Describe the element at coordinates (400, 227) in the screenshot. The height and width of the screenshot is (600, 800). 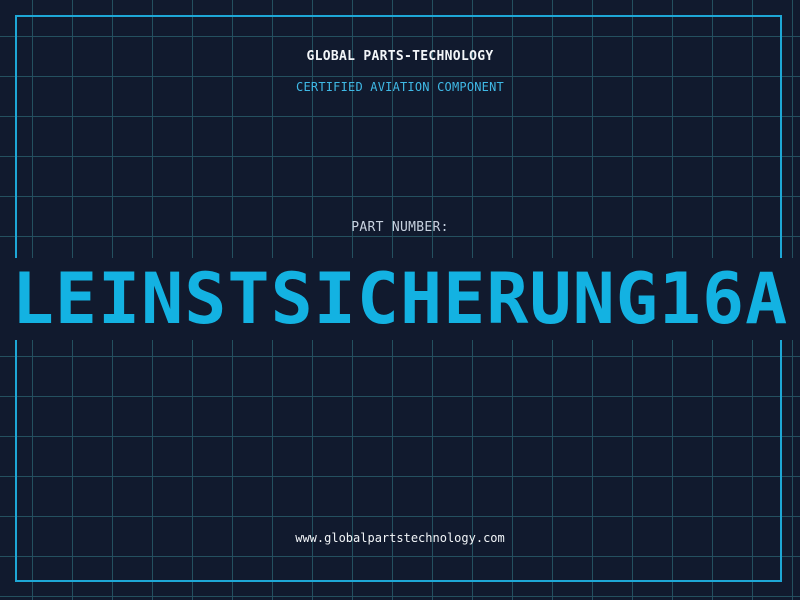
I see `part-number-label: PART NUMBER:` at that location.